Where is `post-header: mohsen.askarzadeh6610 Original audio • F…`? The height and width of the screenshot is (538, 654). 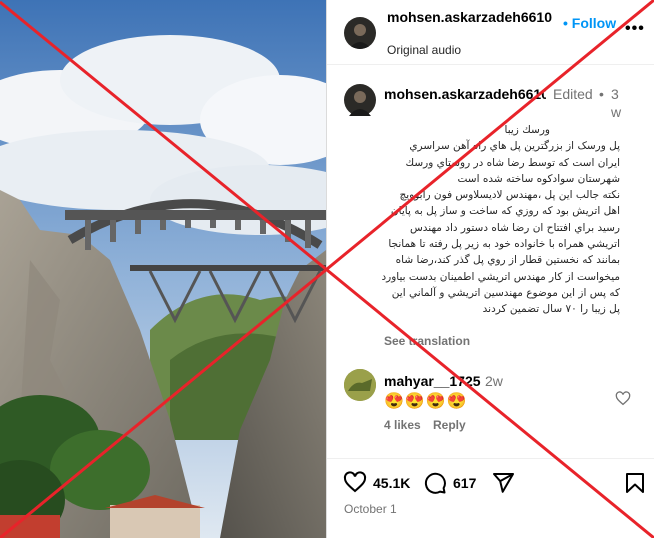 post-header: mohsen.askarzadeh6610 Original audio • F… is located at coordinates (490, 32).